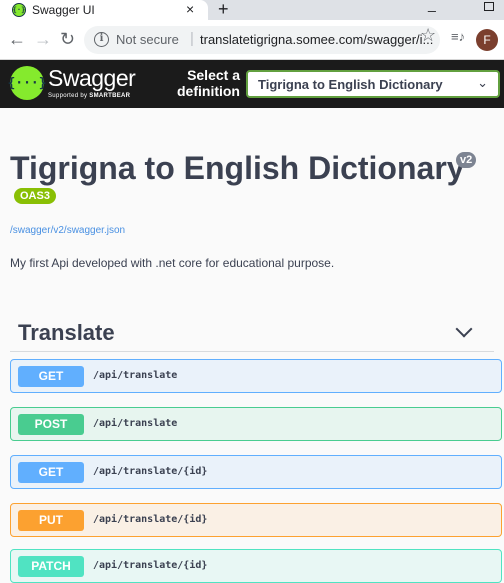 Image resolution: width=504 pixels, height=583 pixels. I want to click on method-badge: PATCH, so click(51, 566).